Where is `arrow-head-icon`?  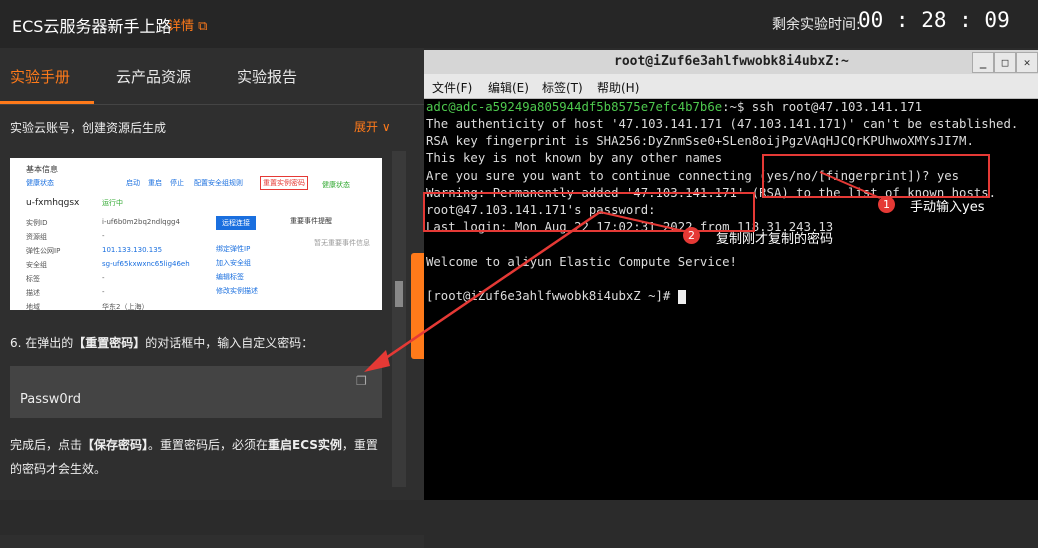
arrow-head-icon is located at coordinates (377, 361).